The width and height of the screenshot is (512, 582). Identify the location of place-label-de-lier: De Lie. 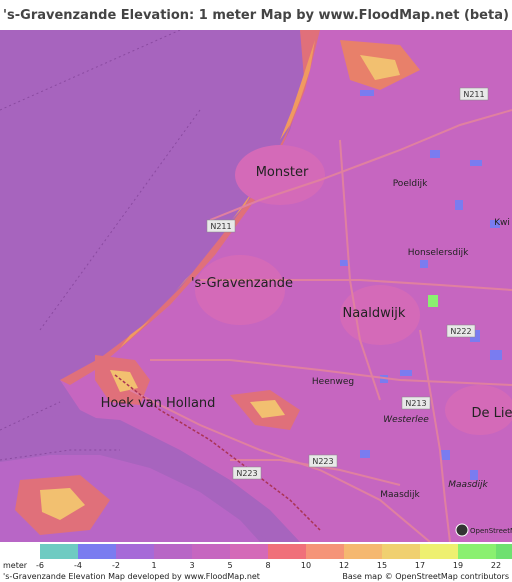
(492, 413).